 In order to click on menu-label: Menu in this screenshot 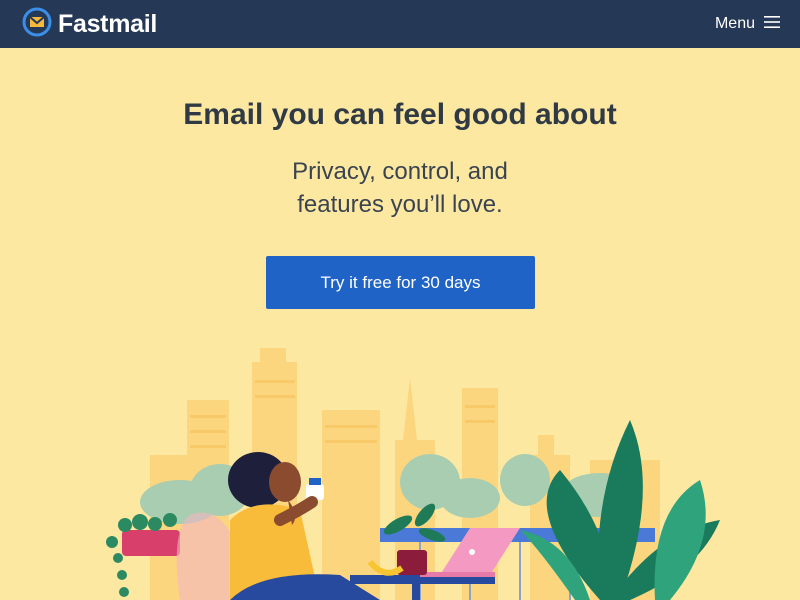, I will do `click(734, 23)`.